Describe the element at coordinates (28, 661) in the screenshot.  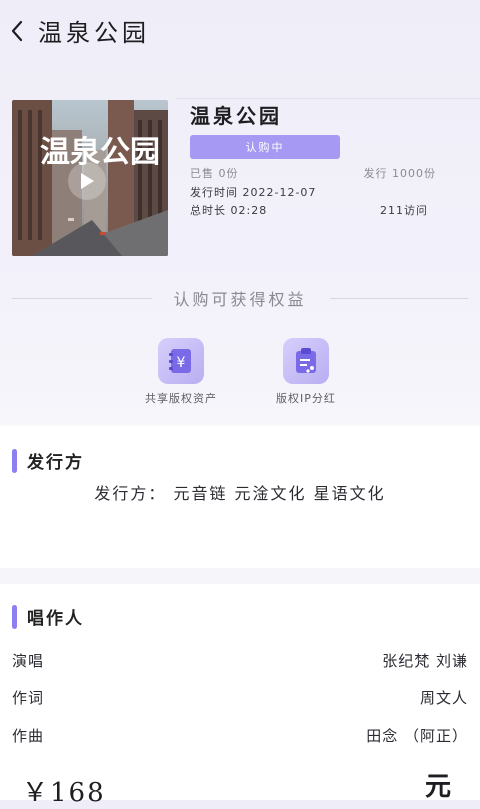
I see `creator-label: 演唱` at that location.